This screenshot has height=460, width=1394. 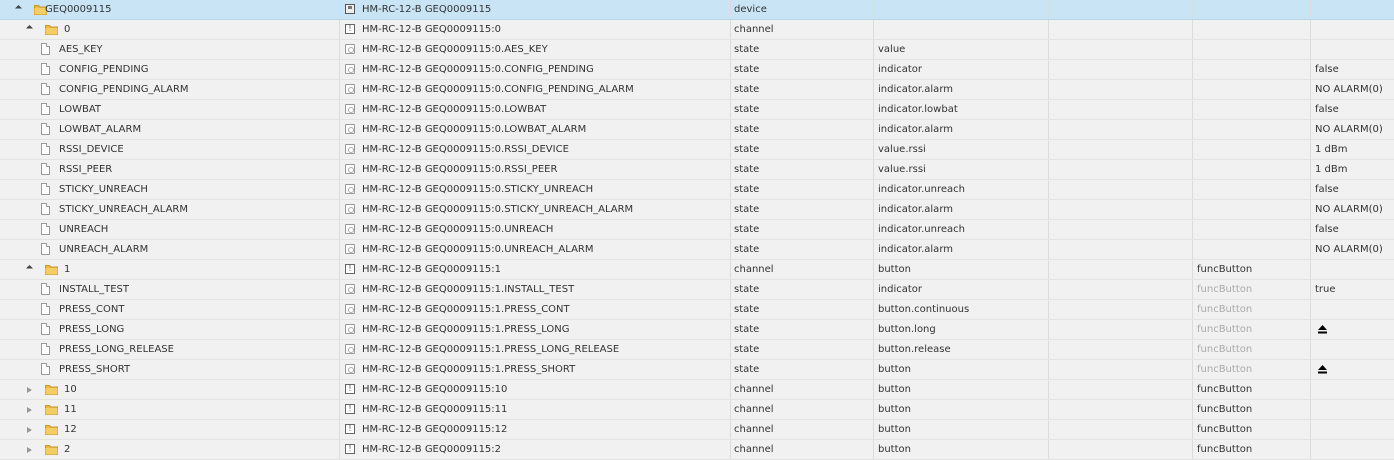 What do you see at coordinates (170, 149) in the screenshot?
I see `name-cell: RSSI_DEVICE` at bounding box center [170, 149].